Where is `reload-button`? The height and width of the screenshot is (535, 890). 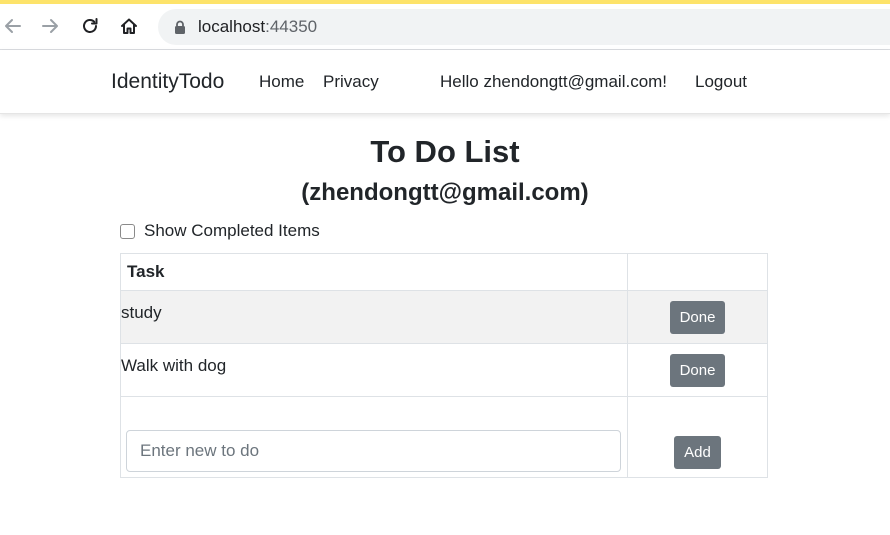
reload-button is located at coordinates (90, 26).